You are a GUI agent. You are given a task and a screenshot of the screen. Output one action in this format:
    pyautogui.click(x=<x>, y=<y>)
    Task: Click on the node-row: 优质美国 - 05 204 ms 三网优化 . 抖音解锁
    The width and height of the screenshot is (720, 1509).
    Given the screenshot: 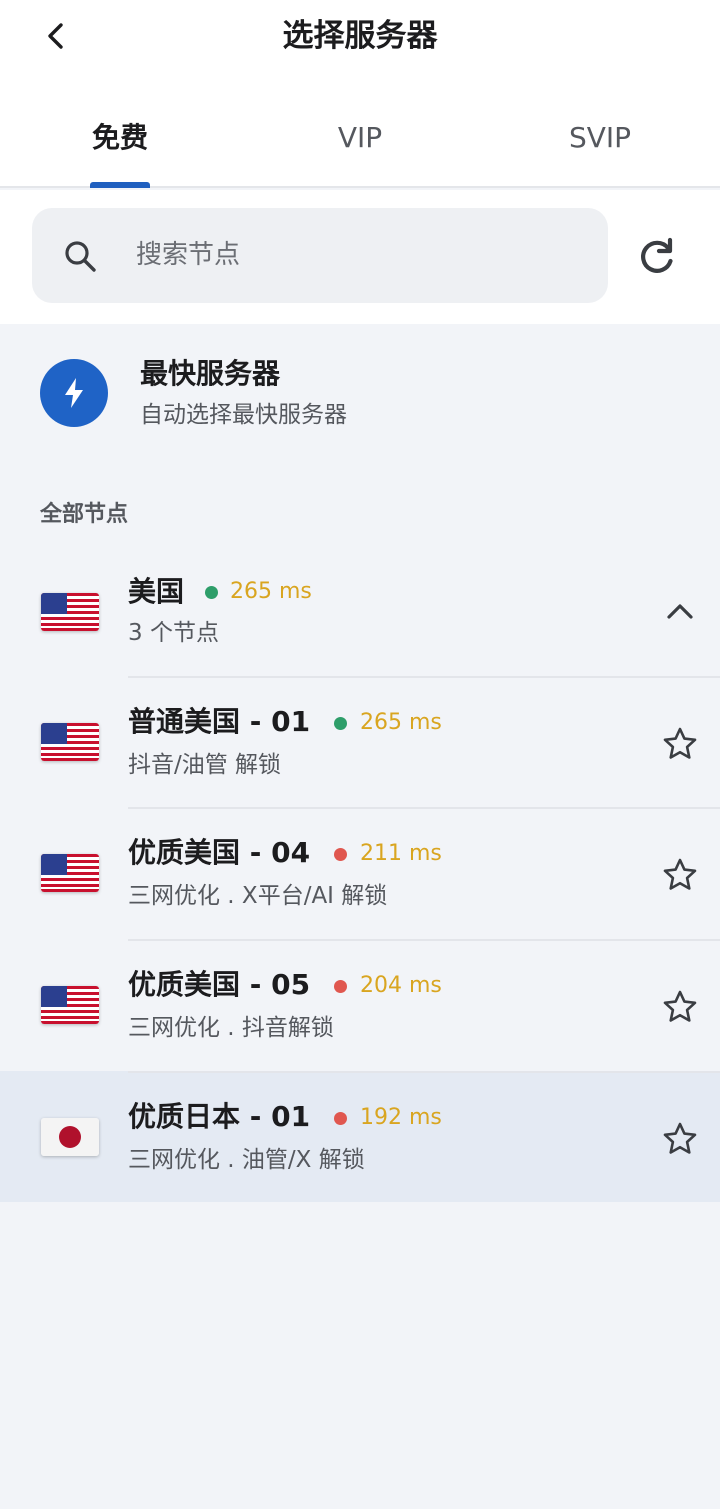 What is the action you would take?
    pyautogui.click(x=360, y=1004)
    